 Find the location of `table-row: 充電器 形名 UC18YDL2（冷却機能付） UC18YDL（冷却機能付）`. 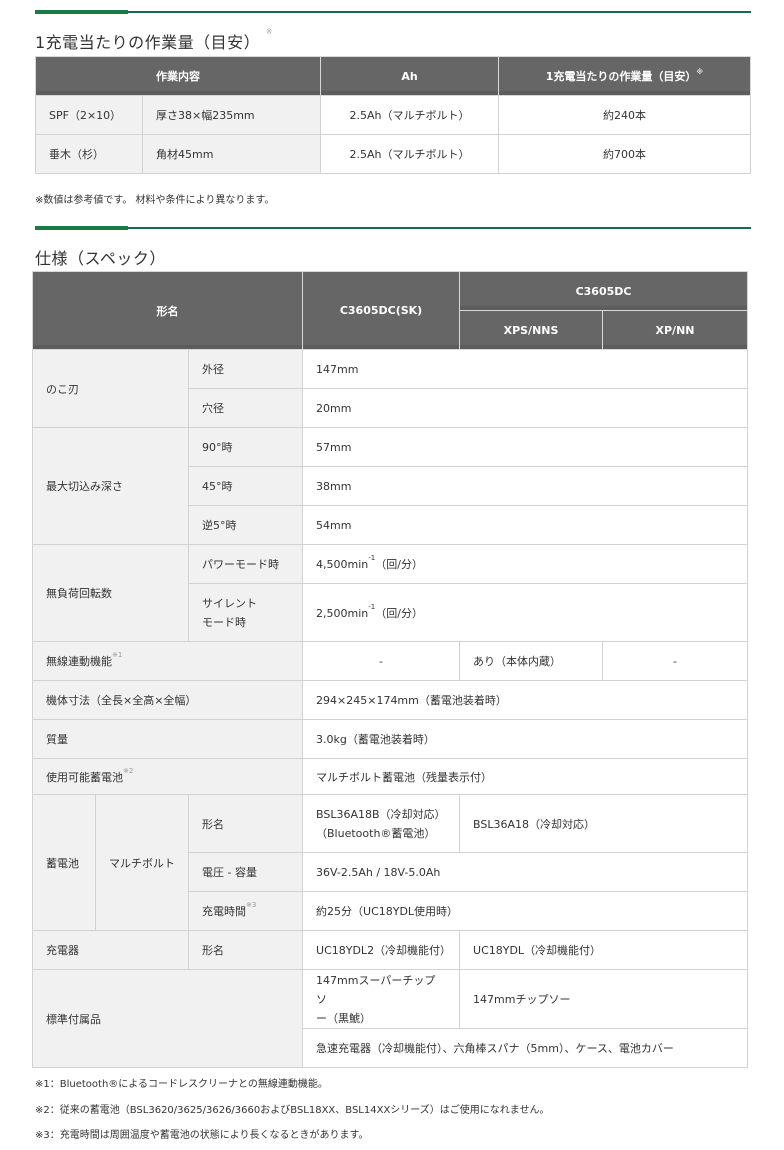

table-row: 充電器 形名 UC18YDL2（冷却機能付） UC18YDL（冷却機能付） is located at coordinates (390, 950).